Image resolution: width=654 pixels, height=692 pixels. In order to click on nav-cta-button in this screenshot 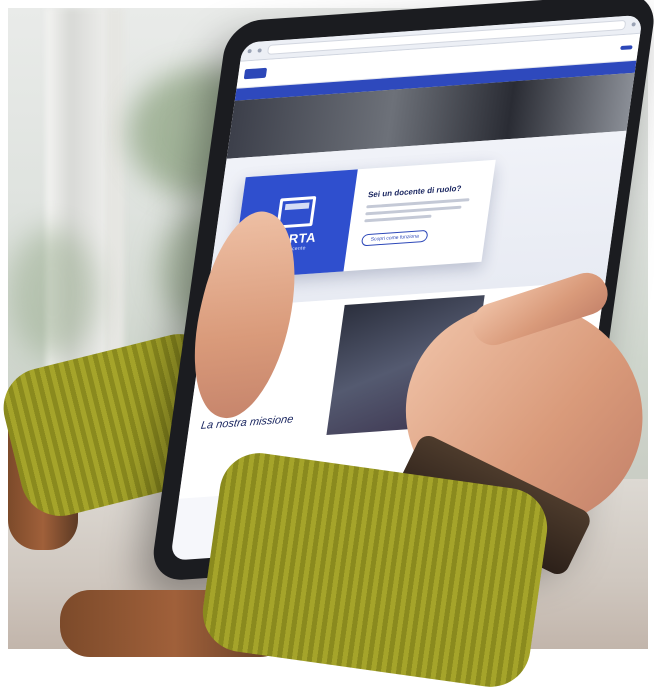, I will do `click(626, 48)`.